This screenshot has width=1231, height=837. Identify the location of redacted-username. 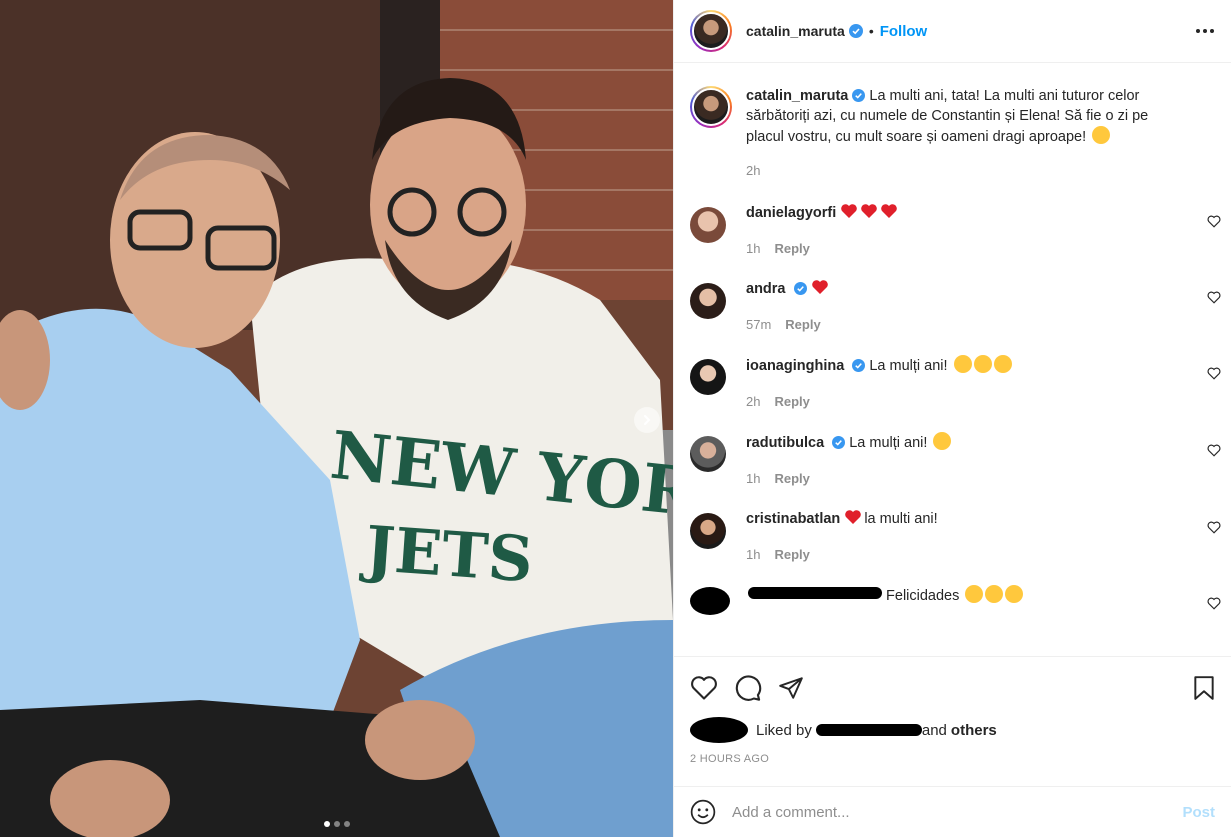
(815, 593).